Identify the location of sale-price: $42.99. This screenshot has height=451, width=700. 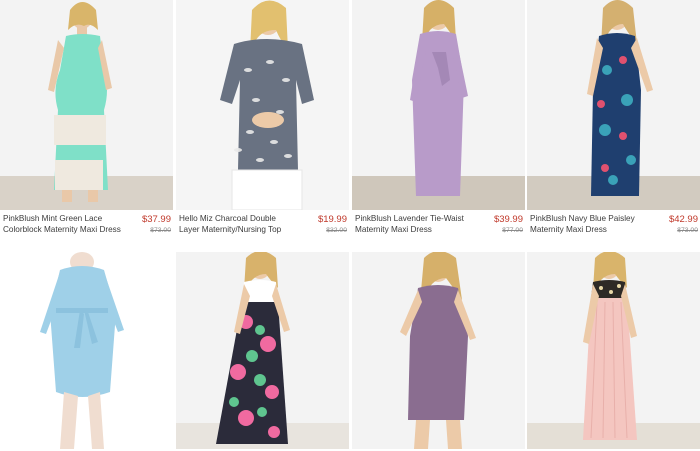
(683, 219).